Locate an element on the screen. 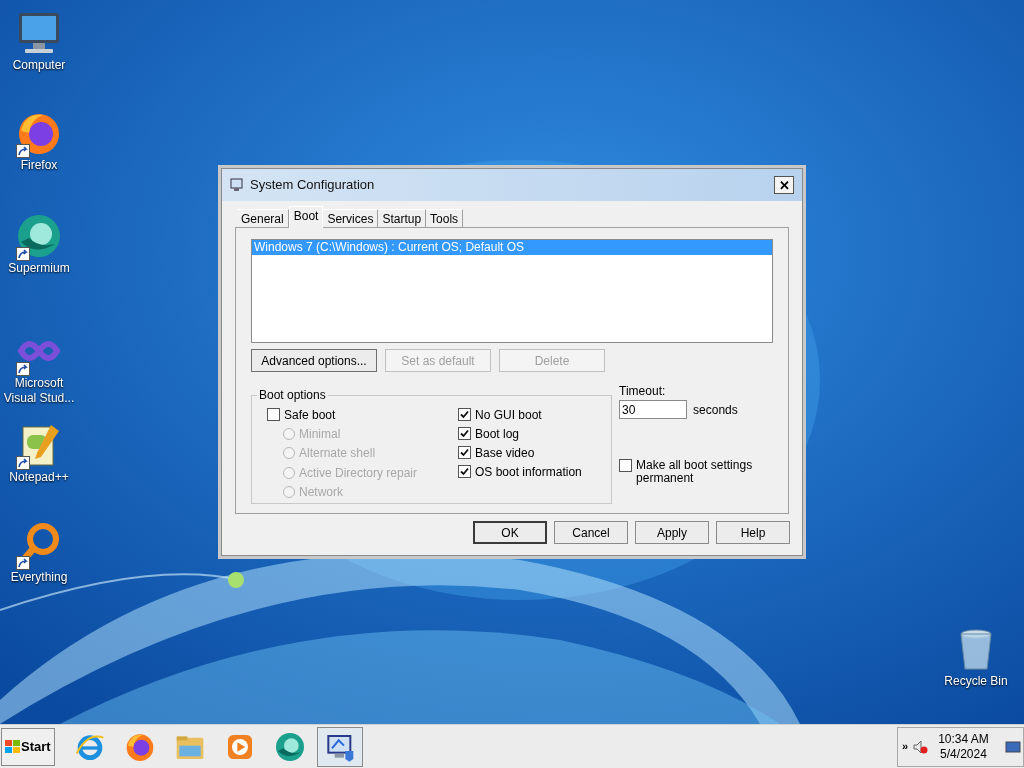 This screenshot has height=768, width=1024. radio-label: Active Directory repair is located at coordinates (358, 473).